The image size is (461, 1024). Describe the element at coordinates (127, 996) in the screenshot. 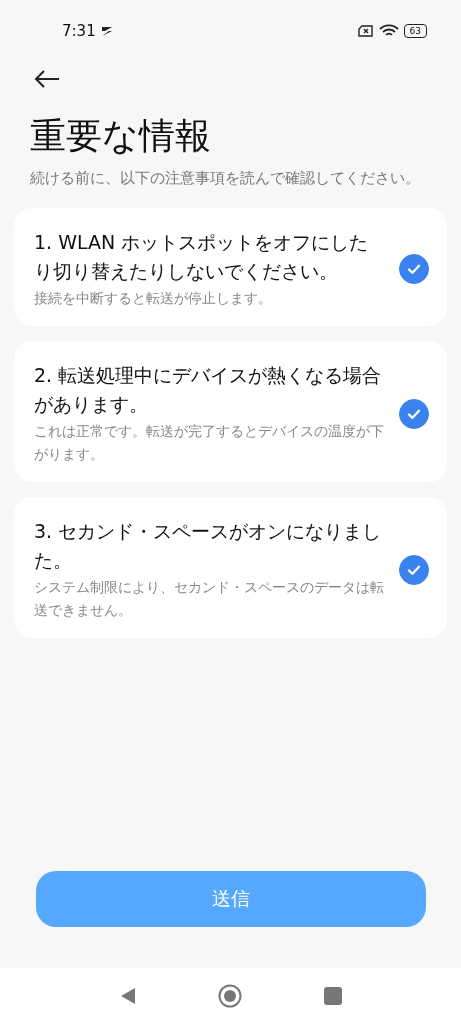

I see `back-icon` at that location.